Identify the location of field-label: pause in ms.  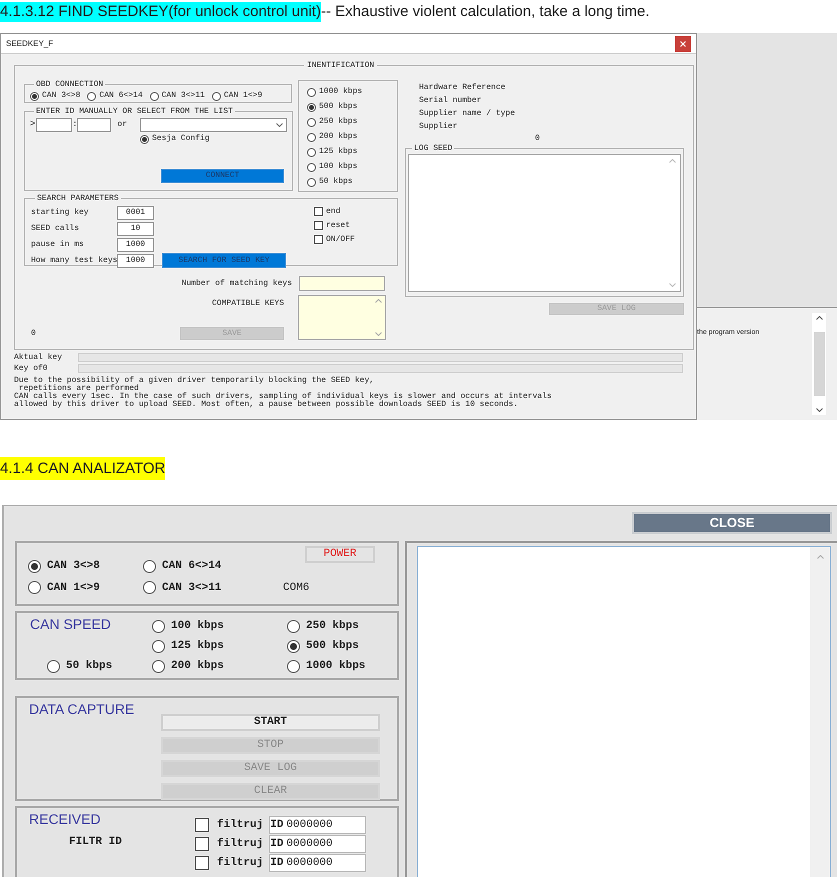
(58, 244).